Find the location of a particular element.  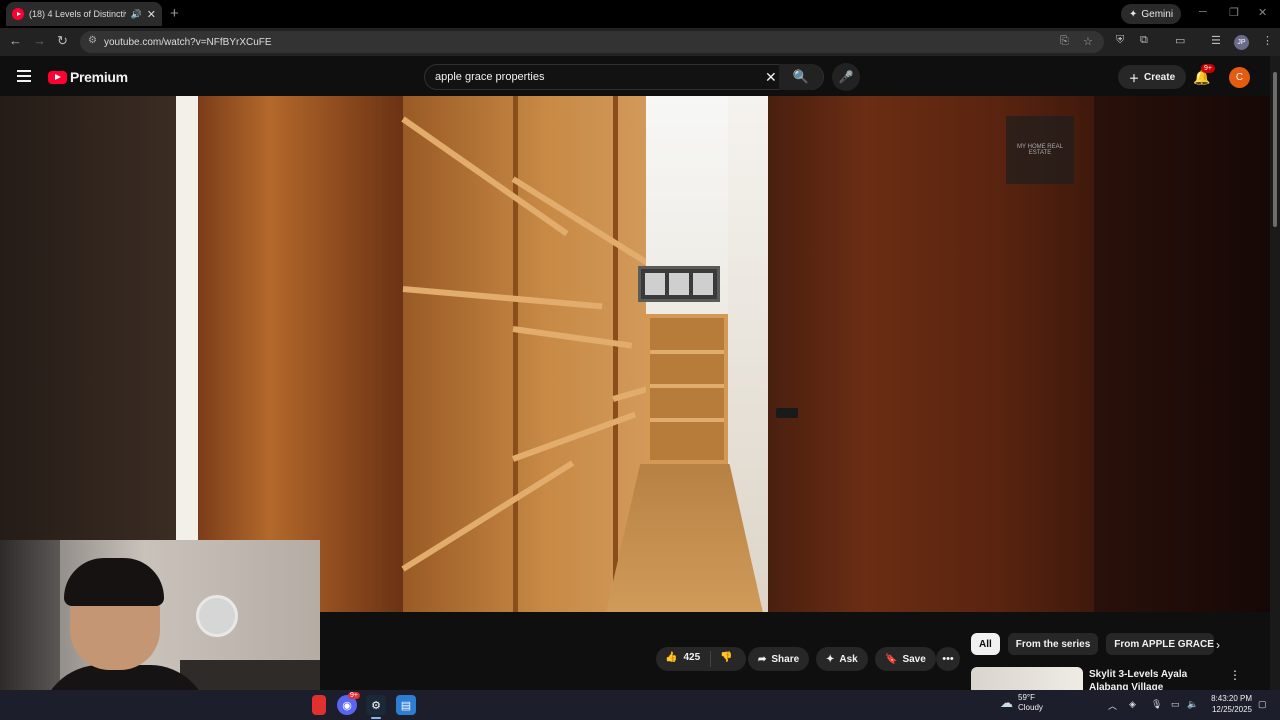

install-app-icon: ⎘ is located at coordinates (1064, 41).